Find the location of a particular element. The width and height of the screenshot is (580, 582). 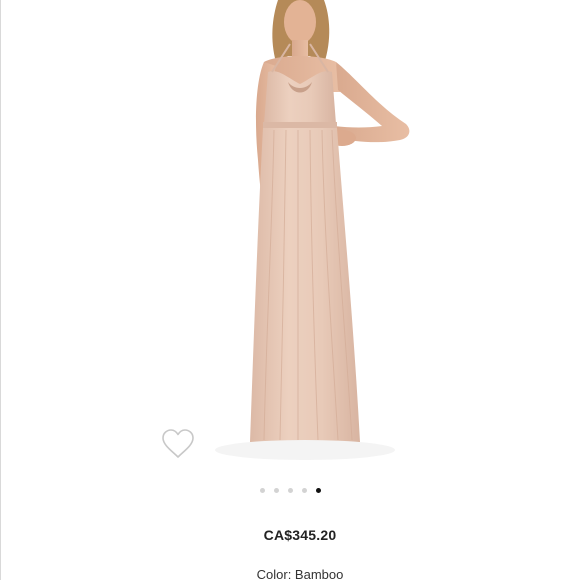

left-border is located at coordinates (0, 290).